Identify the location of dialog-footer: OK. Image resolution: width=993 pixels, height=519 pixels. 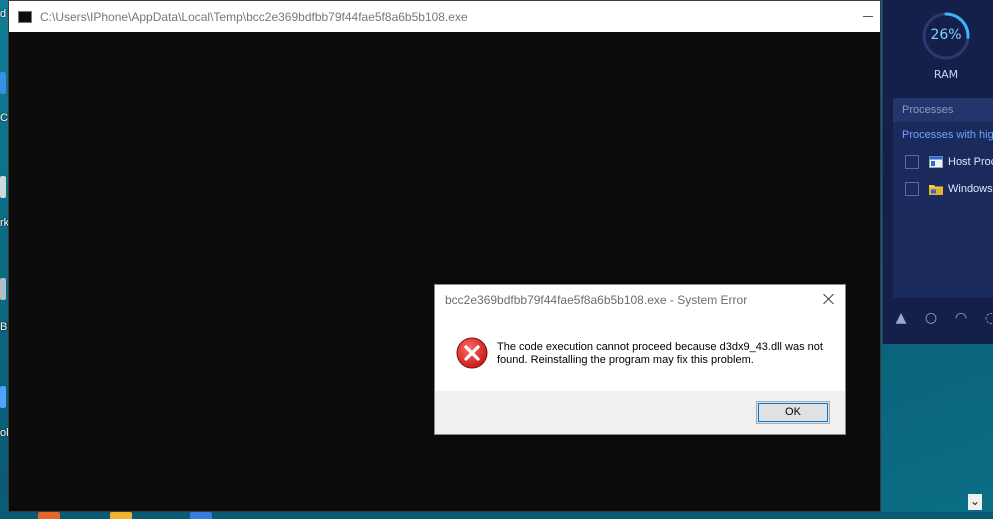
(640, 412).